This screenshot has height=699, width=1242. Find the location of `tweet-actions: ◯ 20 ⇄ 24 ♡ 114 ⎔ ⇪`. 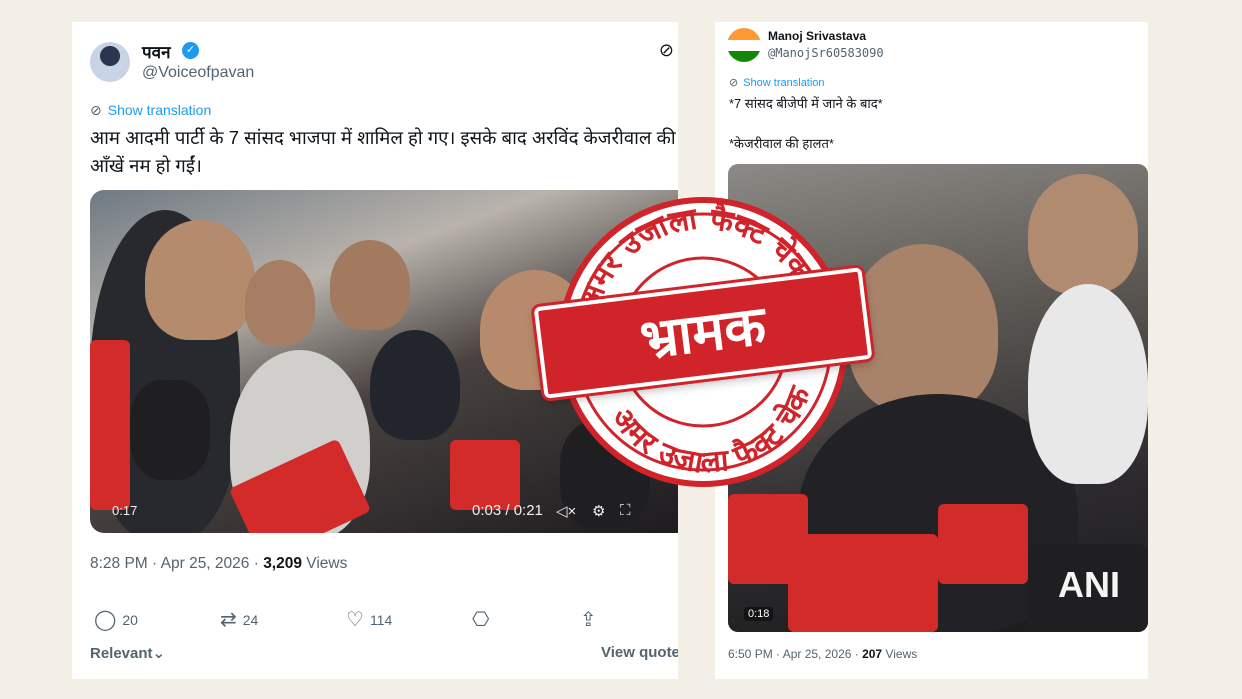

tweet-actions: ◯ 20 ⇄ 24 ♡ 114 ⎔ ⇪ is located at coordinates (384, 619).